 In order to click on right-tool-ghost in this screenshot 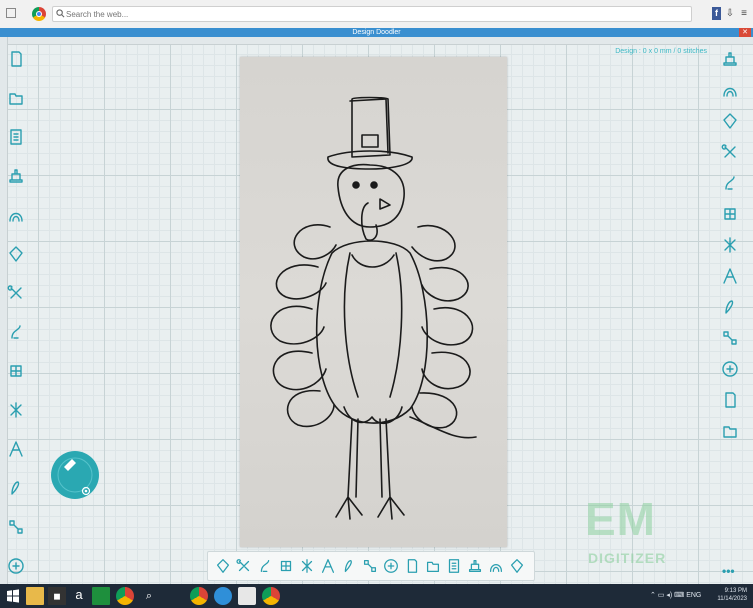, I will do `click(730, 276)`.